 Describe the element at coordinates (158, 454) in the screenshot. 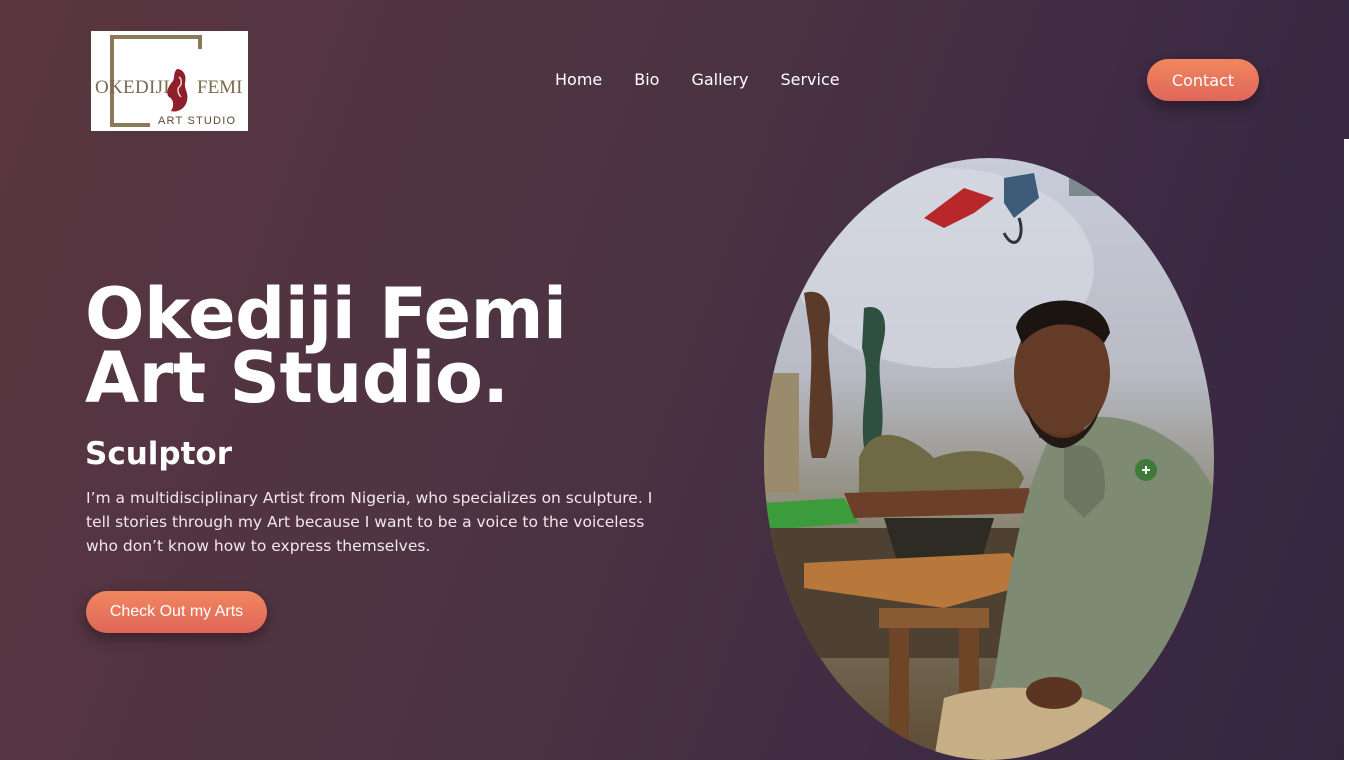

I see `hero-subtitle: Sculptor` at that location.